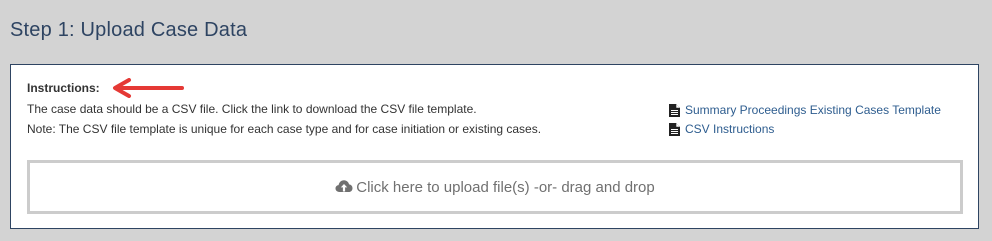 This screenshot has height=241, width=992. Describe the element at coordinates (129, 30) in the screenshot. I see `page-title: Step 1: Upload Case Data` at that location.